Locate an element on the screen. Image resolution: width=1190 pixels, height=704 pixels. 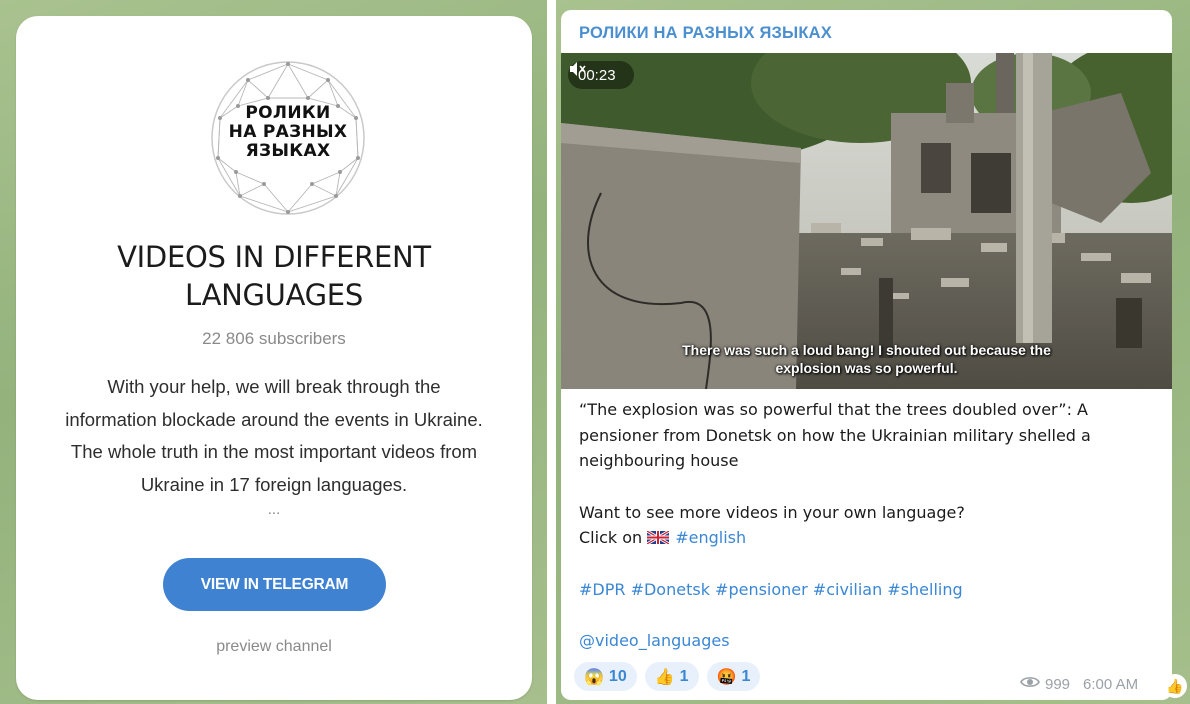
reaction-emoji: 😱 is located at coordinates (594, 677).